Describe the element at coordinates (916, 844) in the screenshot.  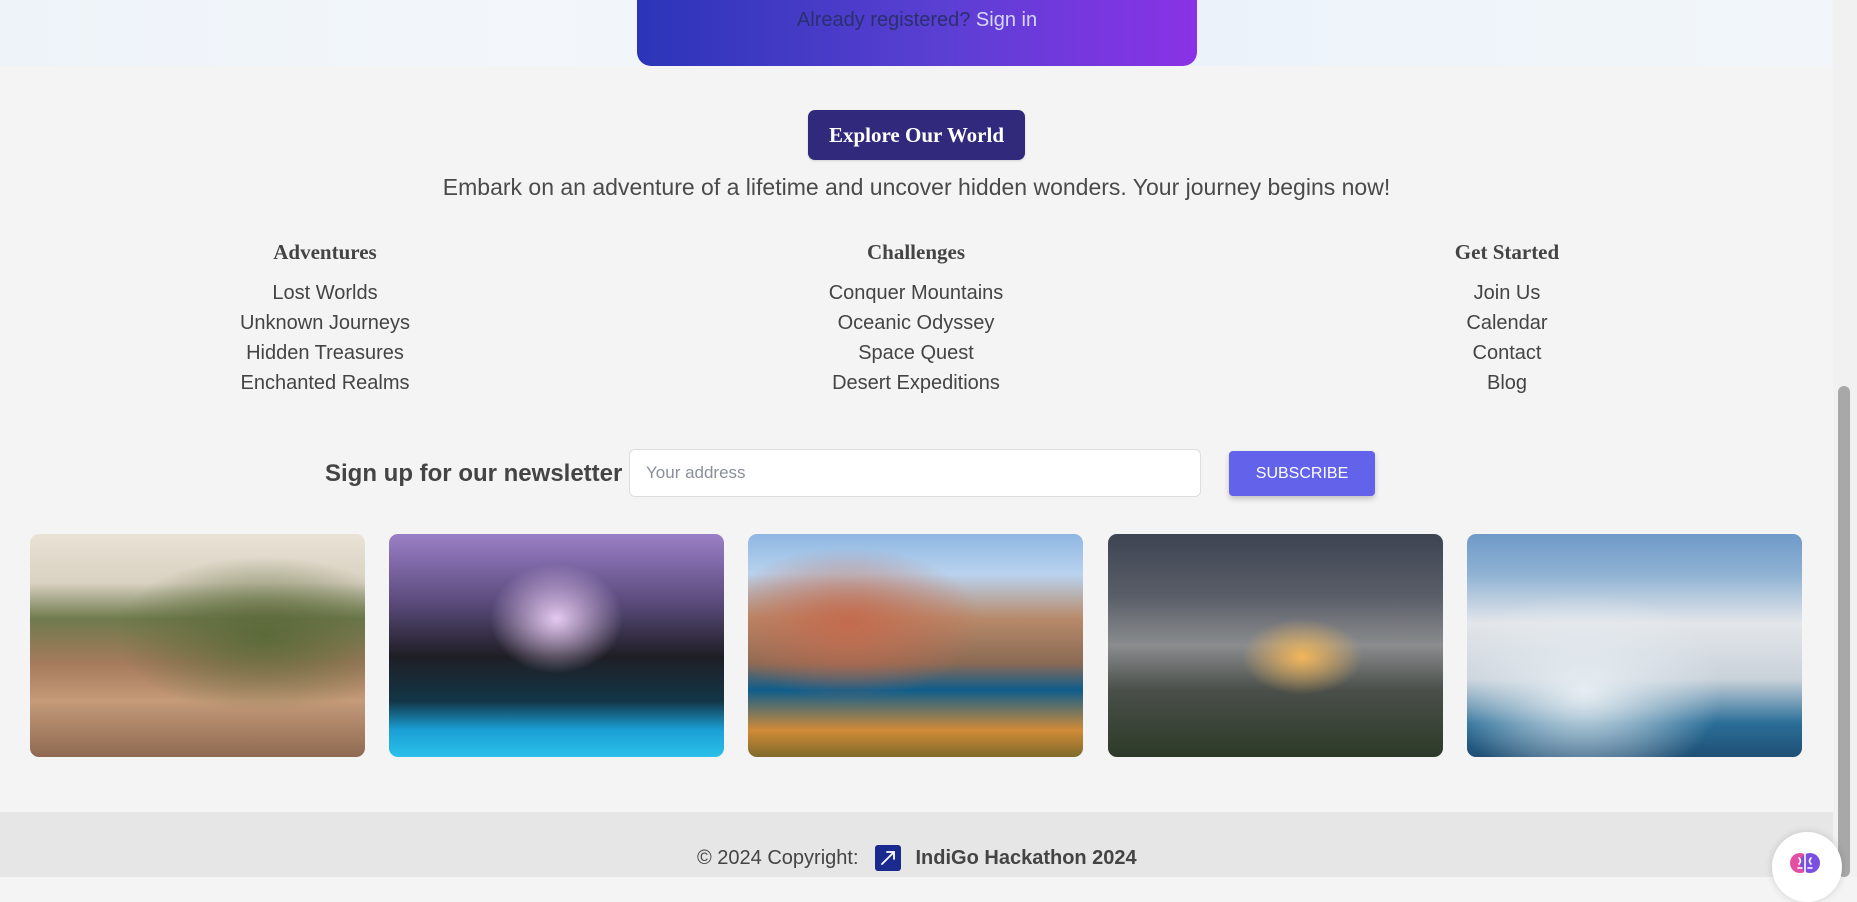
I see `footer-bar: © 2024 Copyright: IndiGo Hackathon 2024` at that location.